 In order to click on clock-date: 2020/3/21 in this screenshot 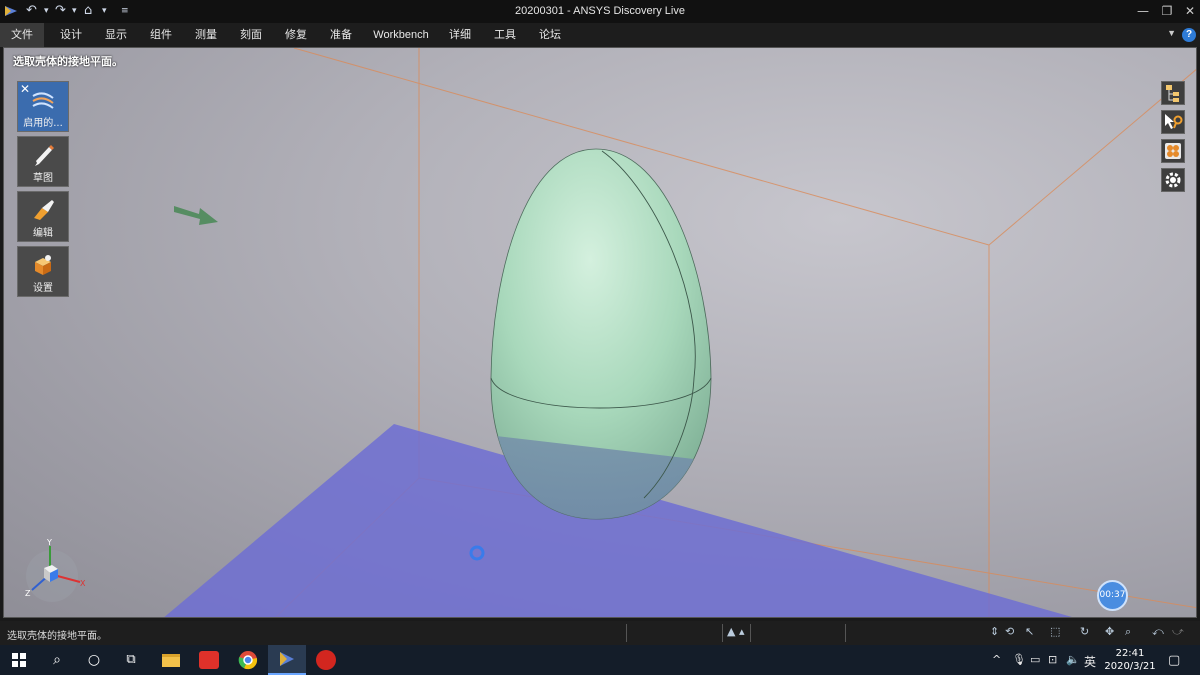, I will do `click(1130, 666)`.